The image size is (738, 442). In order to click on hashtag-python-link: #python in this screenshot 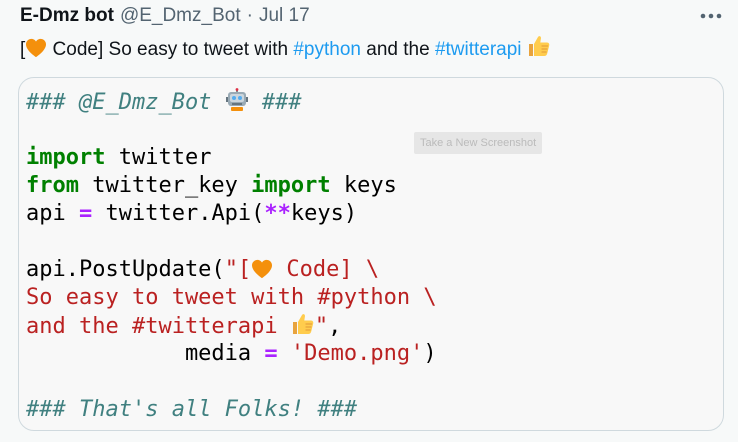, I will do `click(327, 49)`.